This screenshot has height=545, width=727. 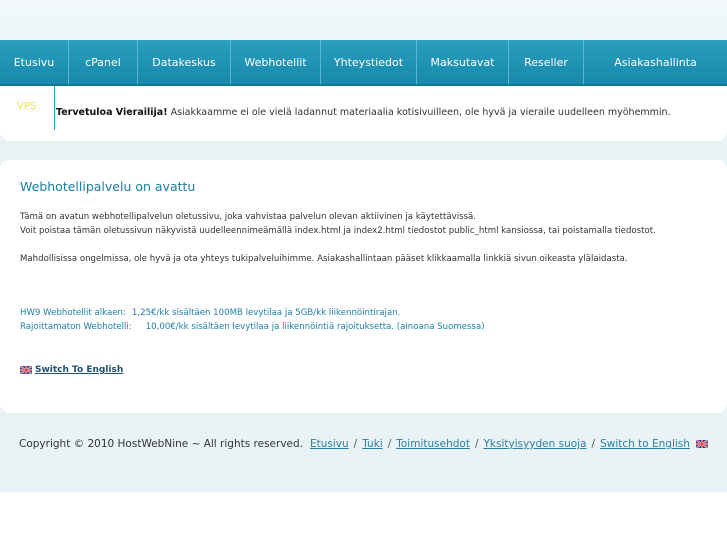 I want to click on footer-link-tuki: Tuki, so click(x=372, y=444).